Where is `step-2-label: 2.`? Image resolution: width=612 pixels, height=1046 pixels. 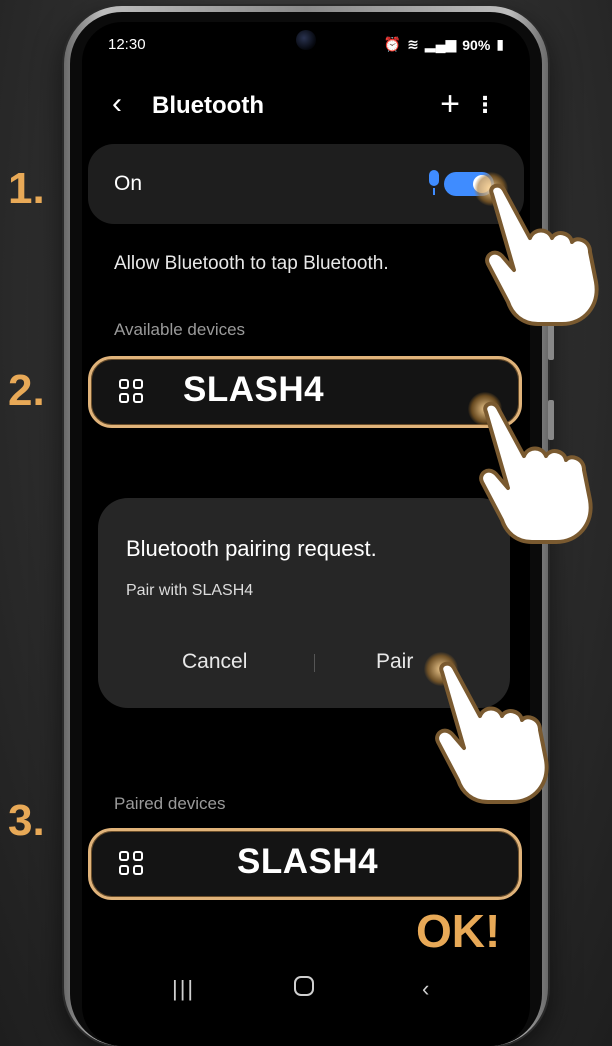 step-2-label: 2. is located at coordinates (26, 390).